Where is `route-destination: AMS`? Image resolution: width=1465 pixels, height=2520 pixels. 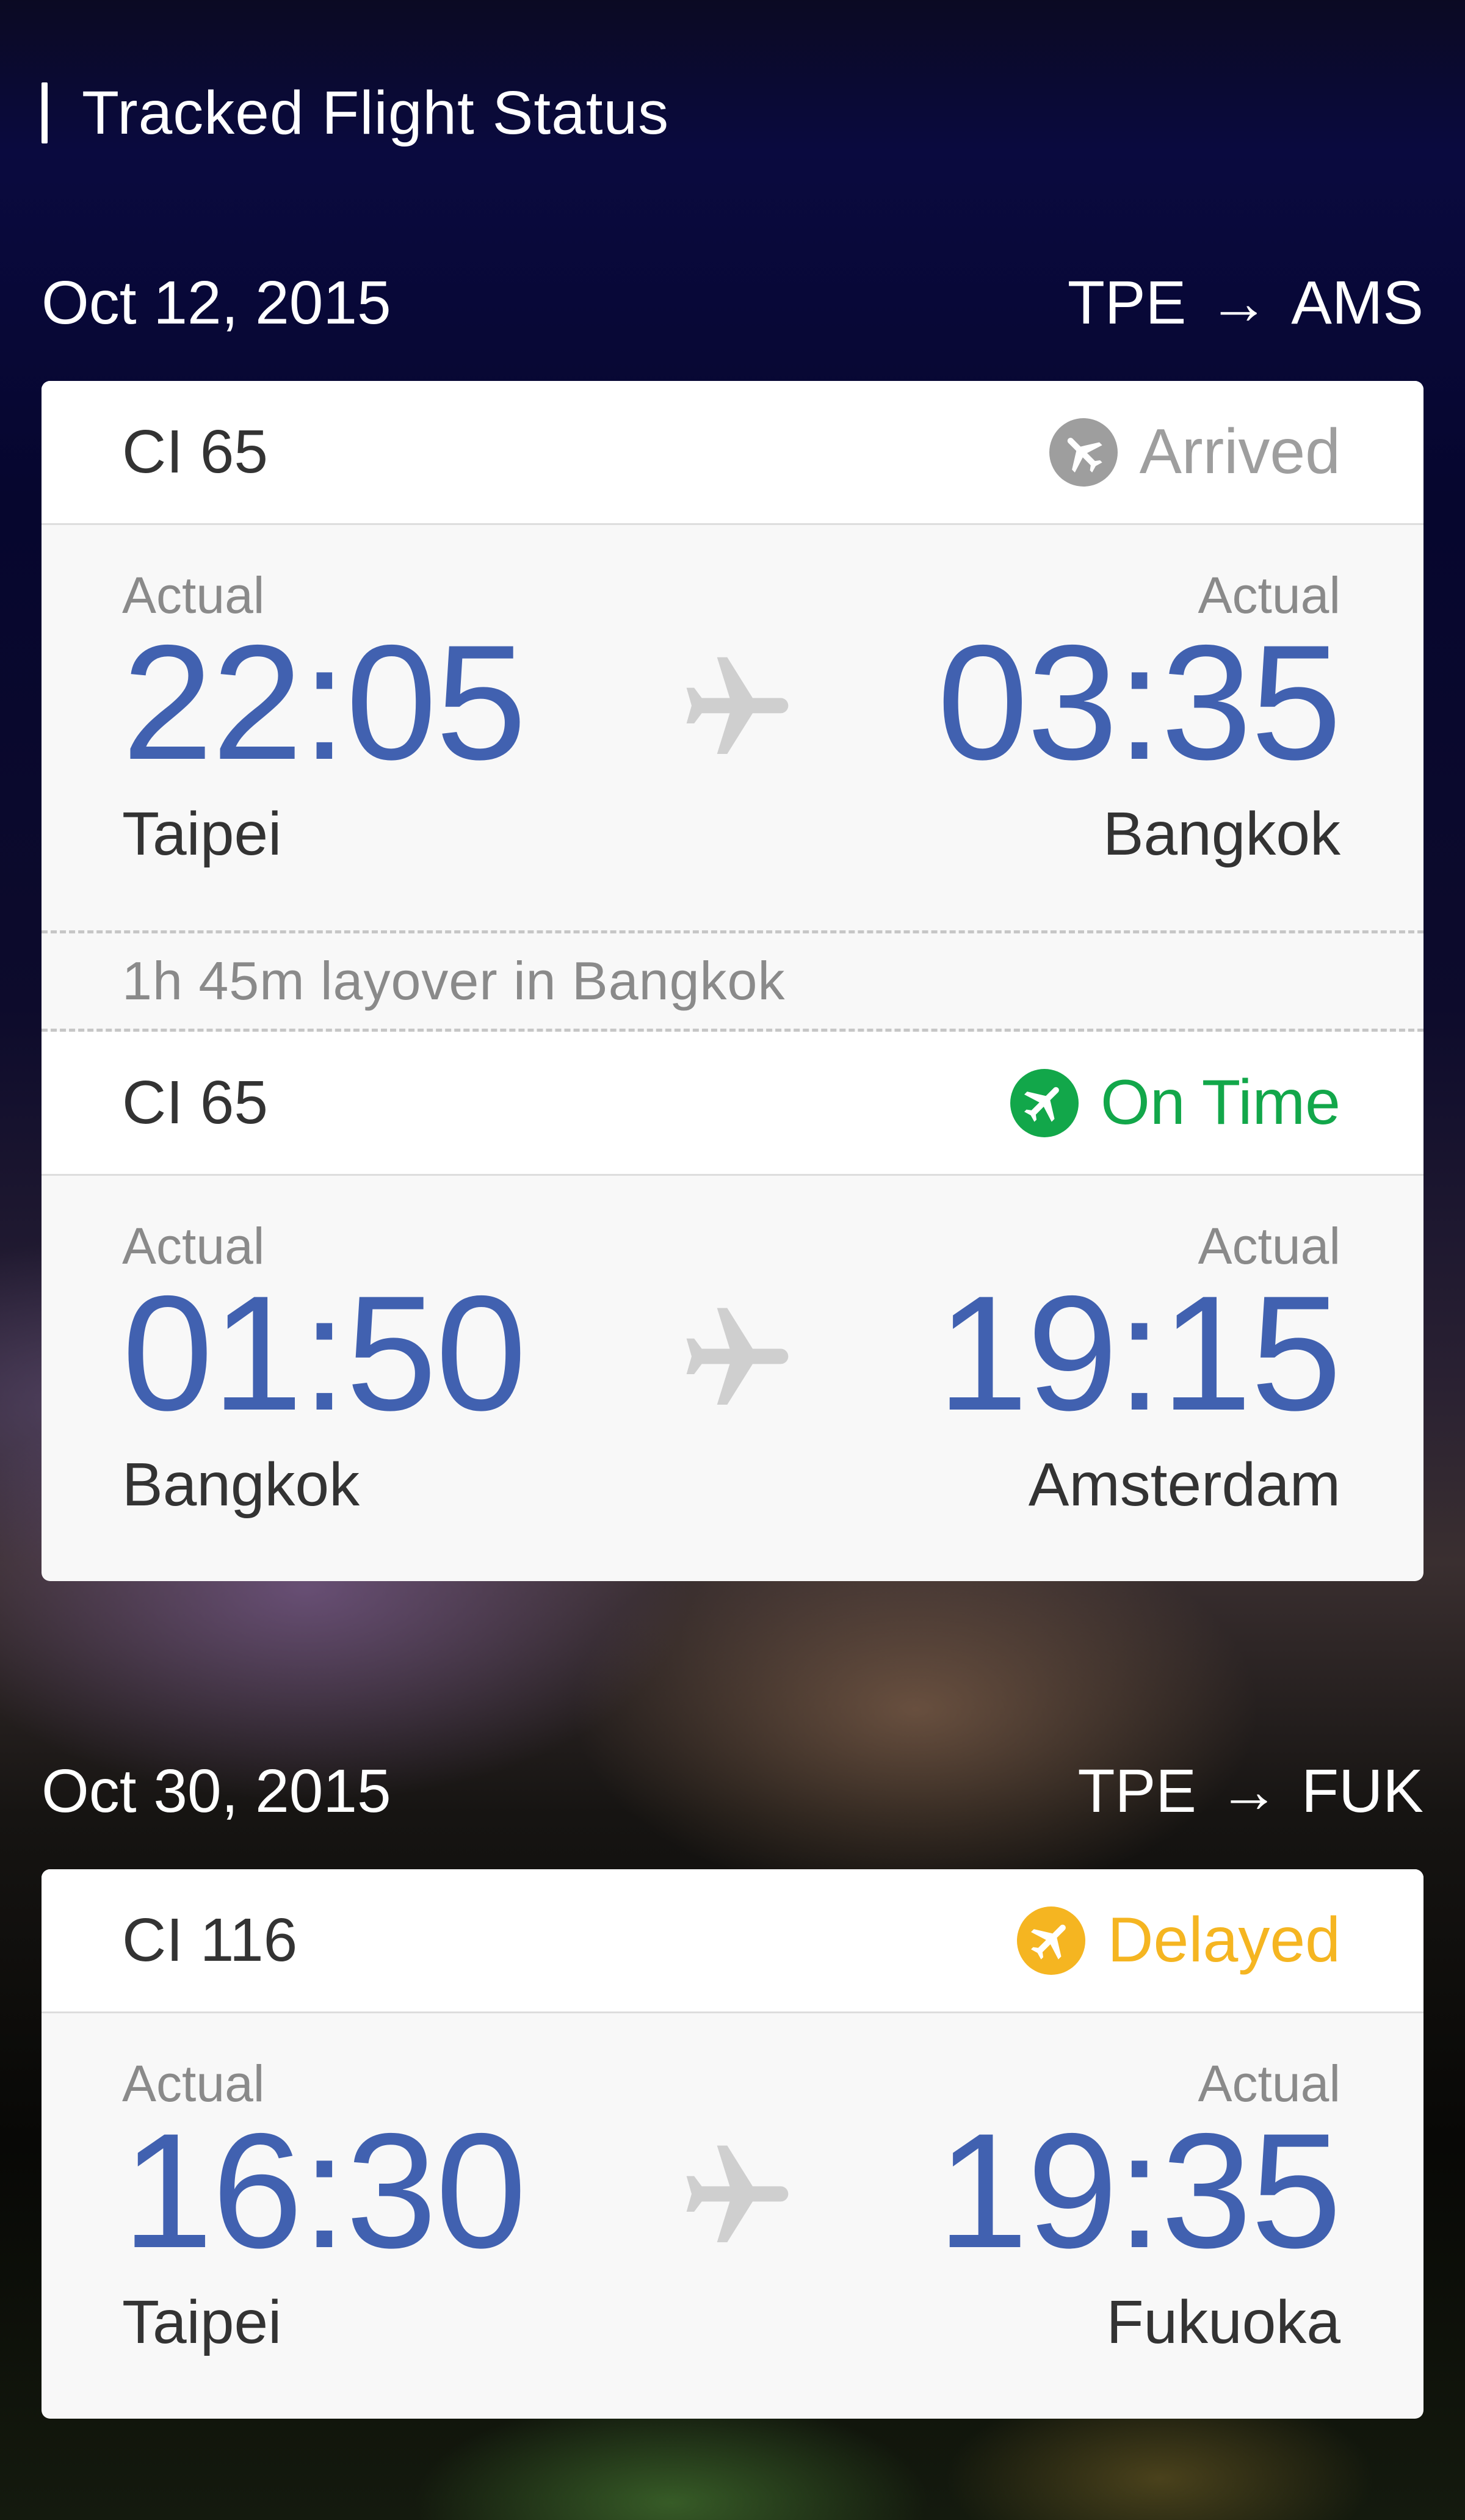 route-destination: AMS is located at coordinates (1357, 302).